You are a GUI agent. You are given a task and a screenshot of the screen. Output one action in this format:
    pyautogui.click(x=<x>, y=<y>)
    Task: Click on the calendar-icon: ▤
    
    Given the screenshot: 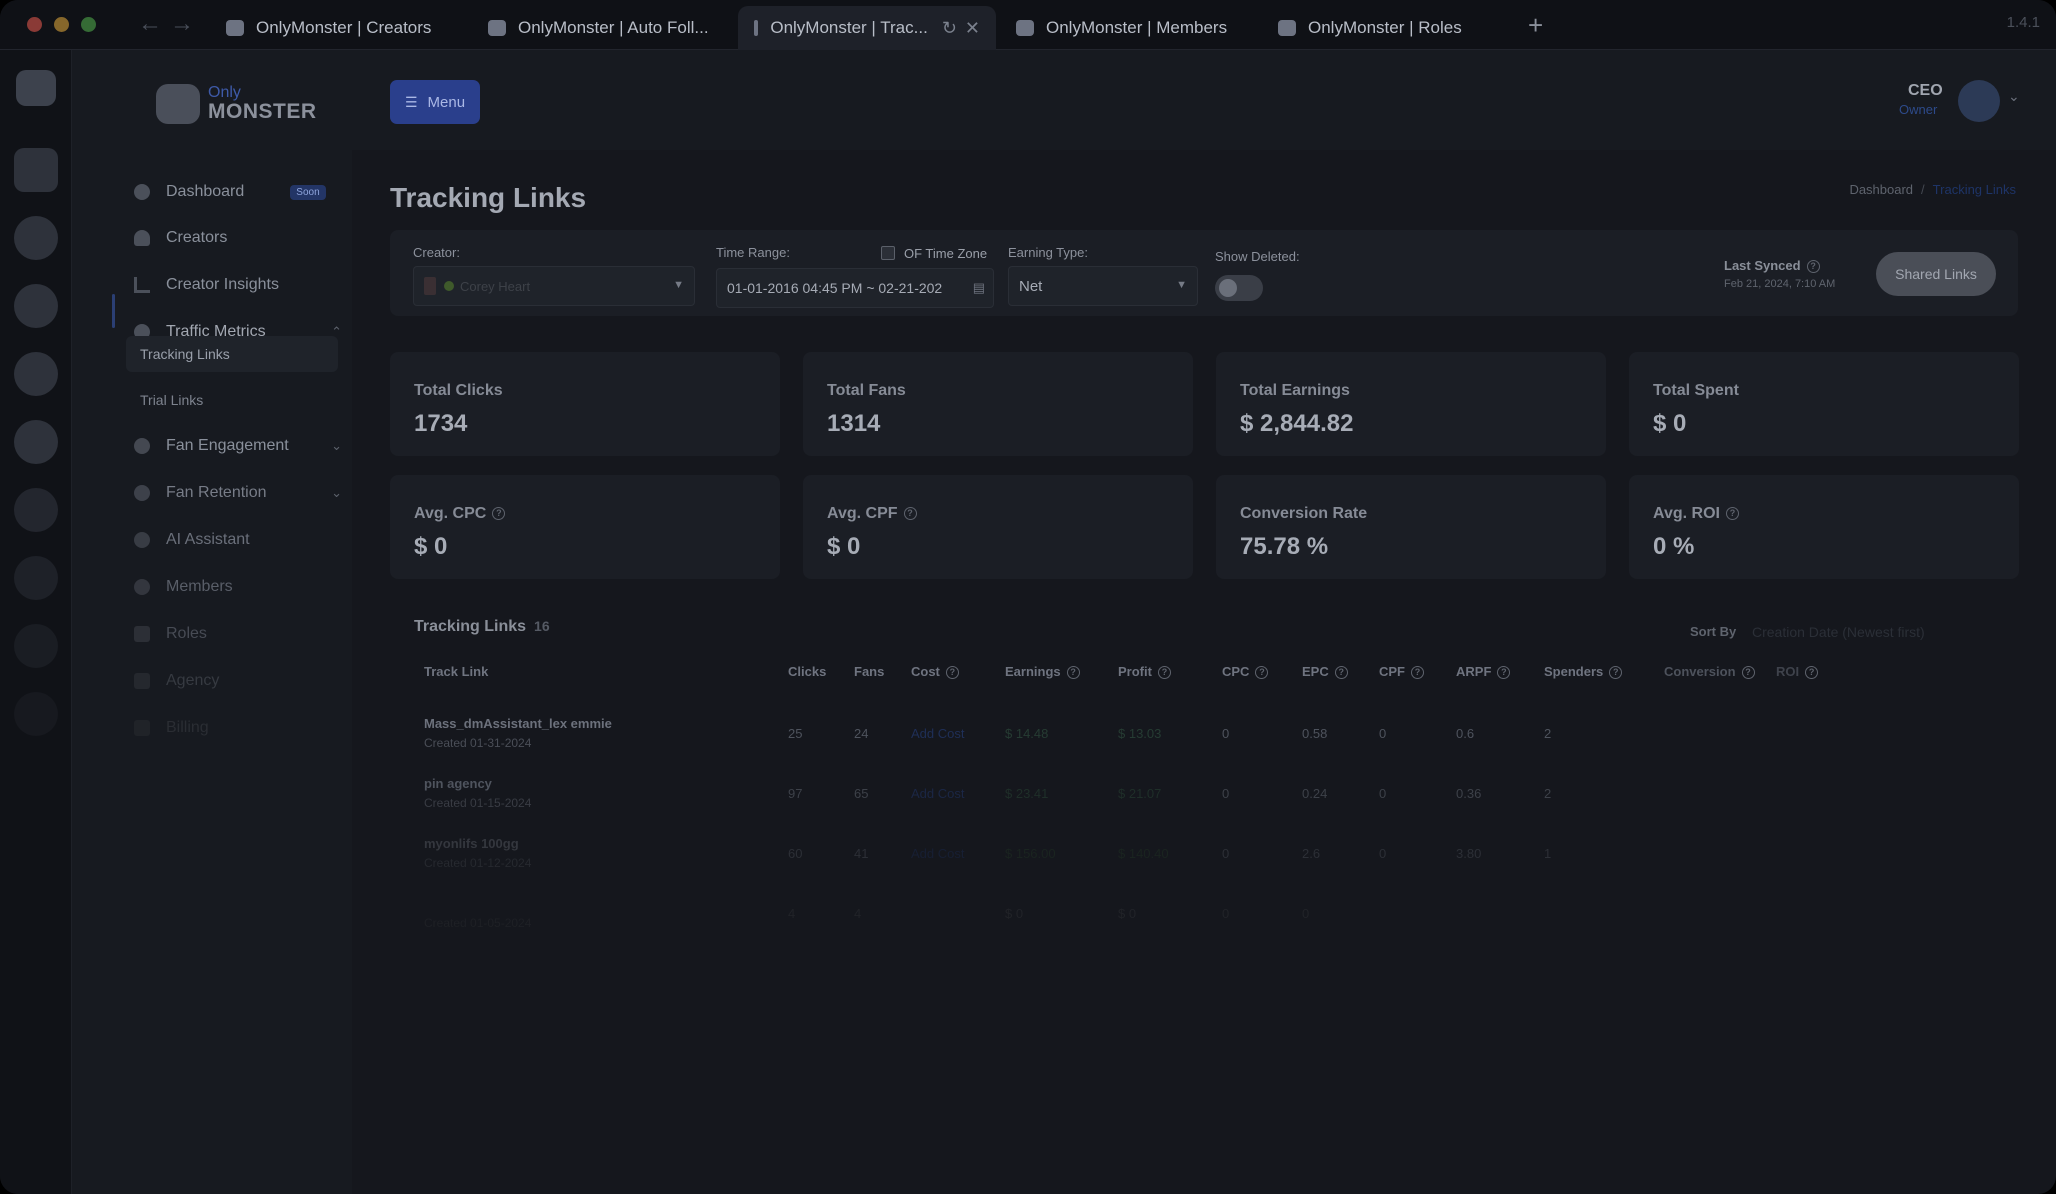 What is the action you would take?
    pyautogui.click(x=979, y=288)
    